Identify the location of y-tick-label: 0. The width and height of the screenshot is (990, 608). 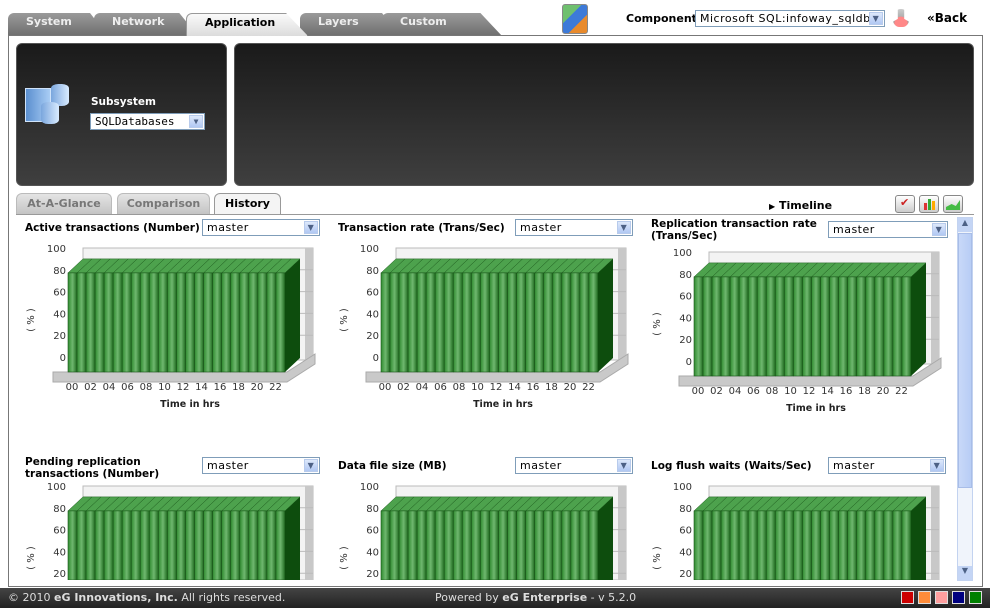
(376, 358).